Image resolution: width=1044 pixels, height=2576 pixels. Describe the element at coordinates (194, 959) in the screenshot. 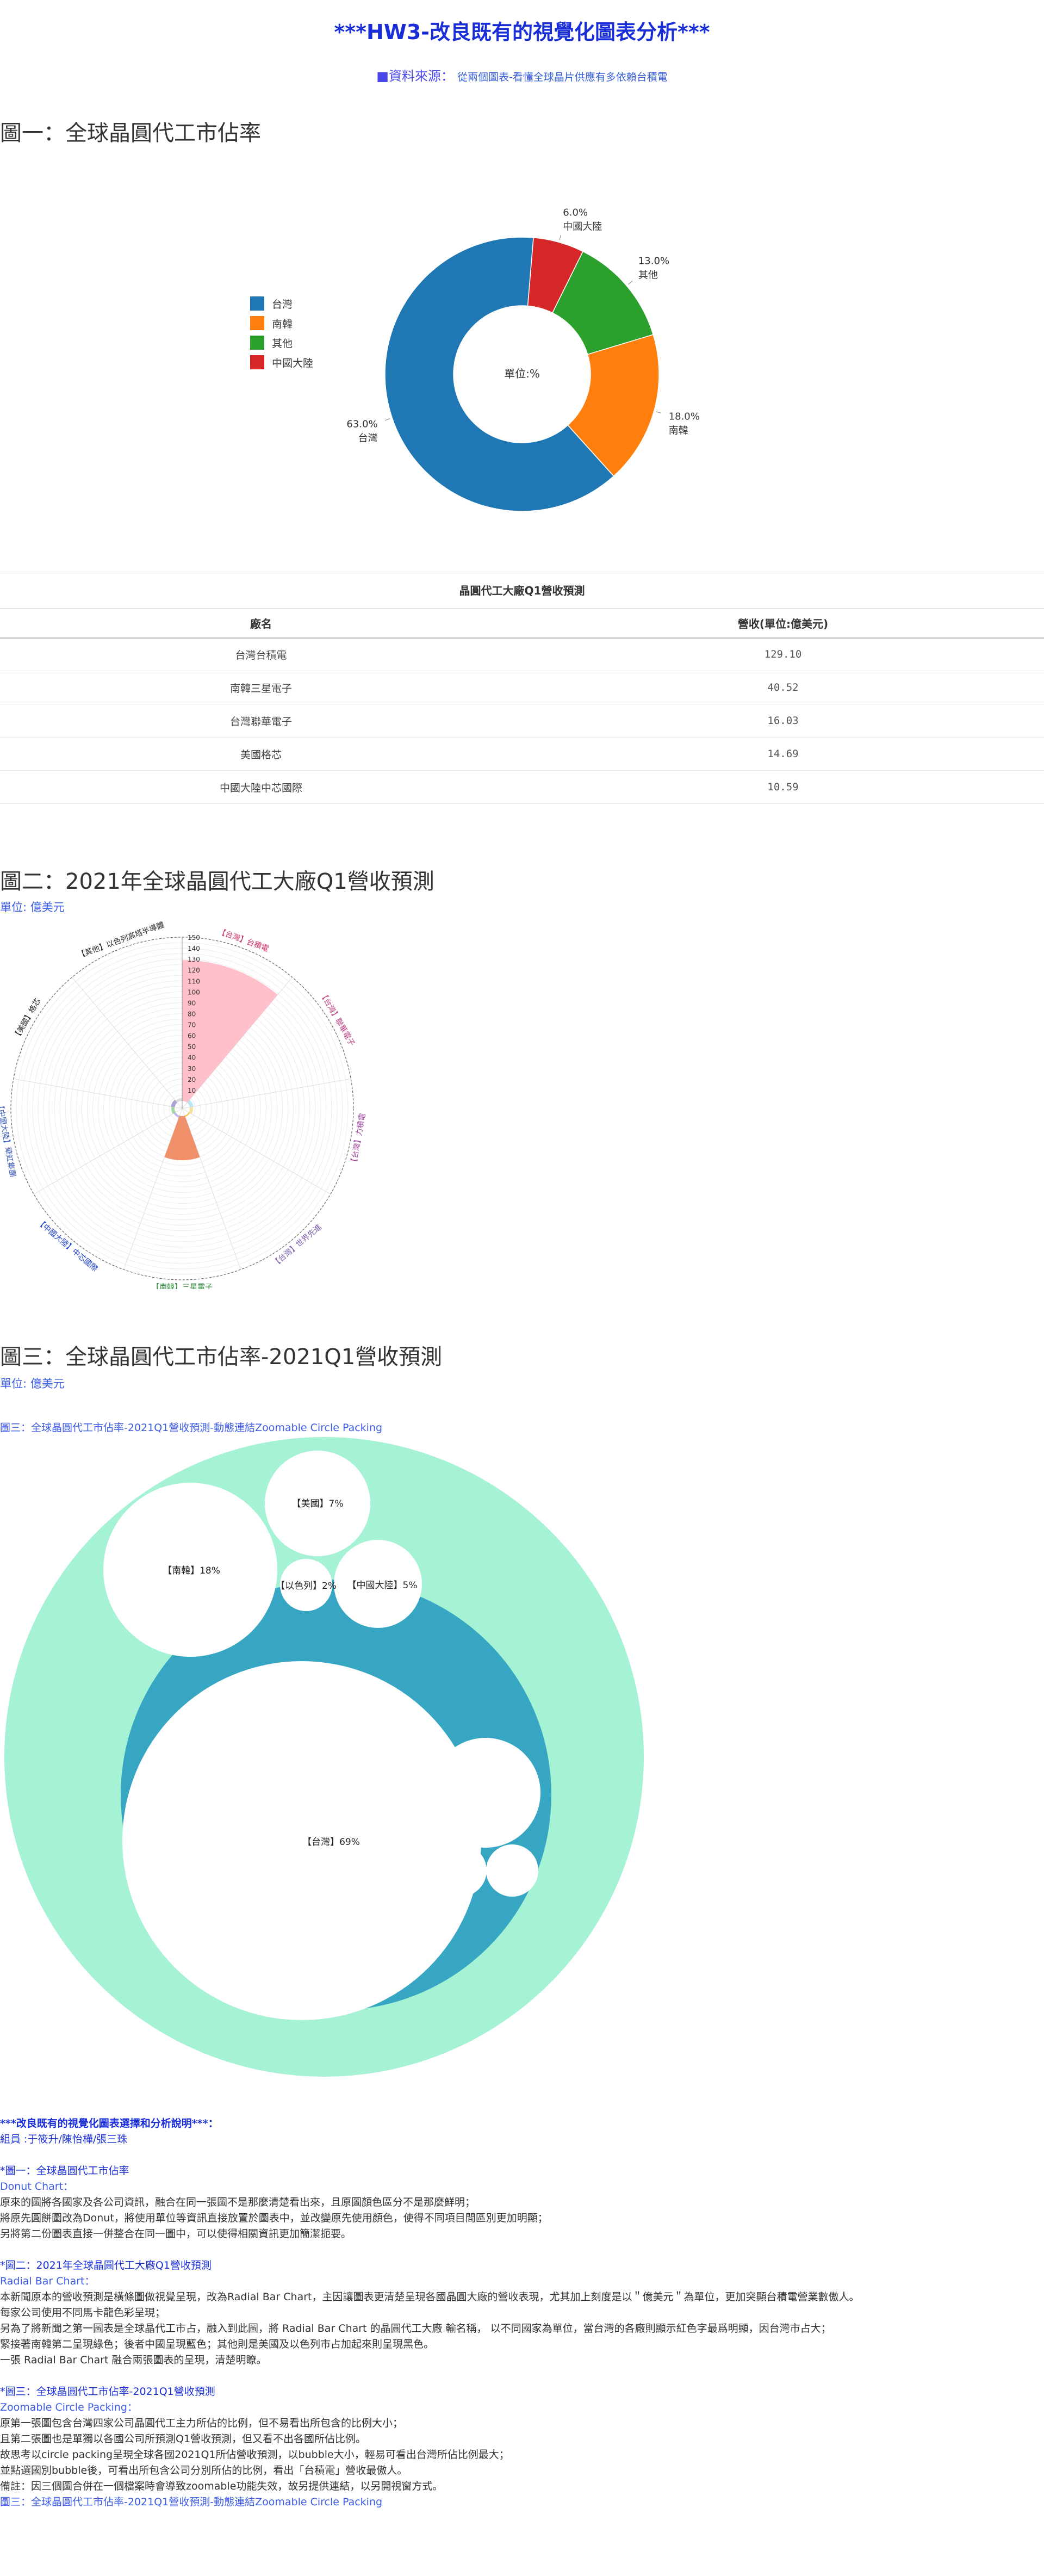

I see `radial-tick-label: 130` at that location.